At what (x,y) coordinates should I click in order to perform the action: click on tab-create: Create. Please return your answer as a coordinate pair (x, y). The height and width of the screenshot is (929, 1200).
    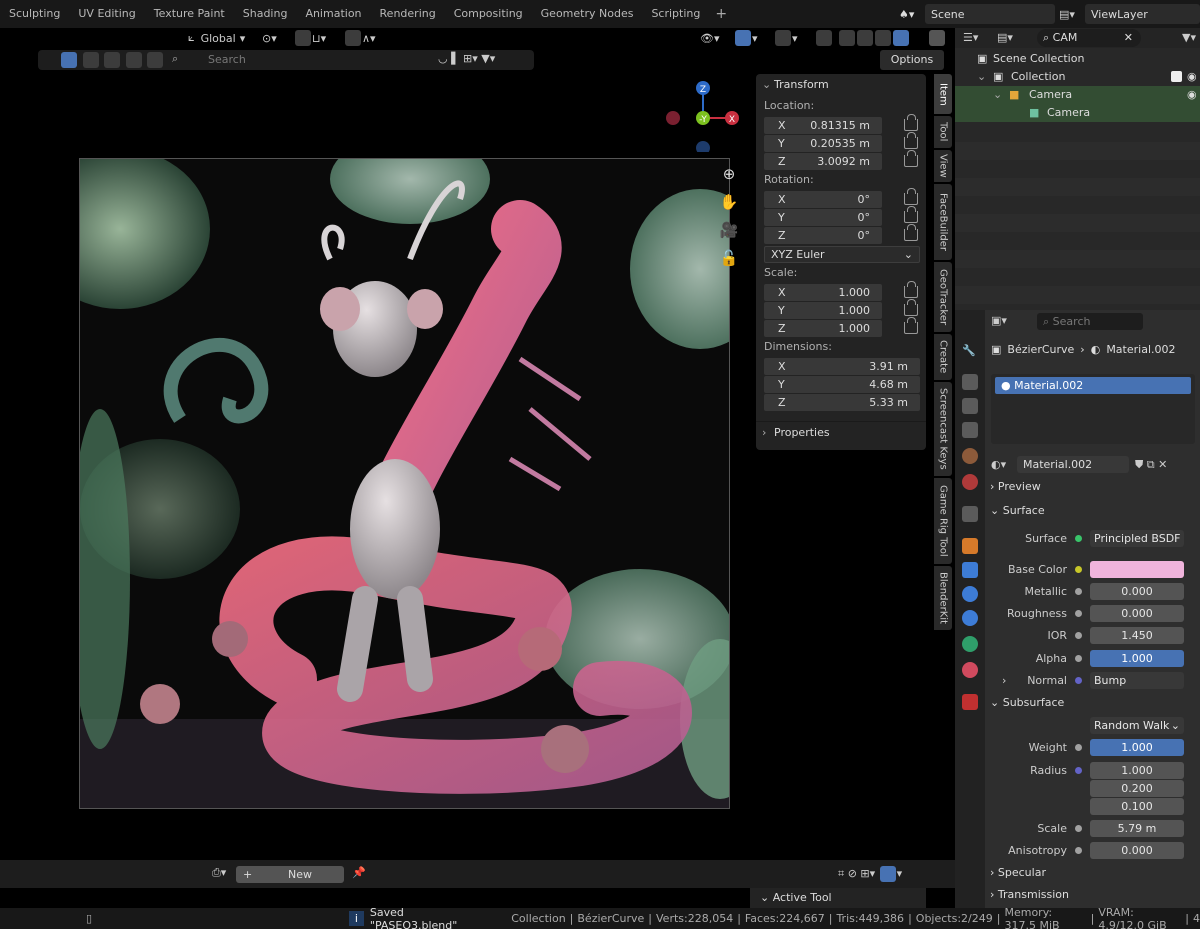
    Looking at the image, I should click on (943, 357).